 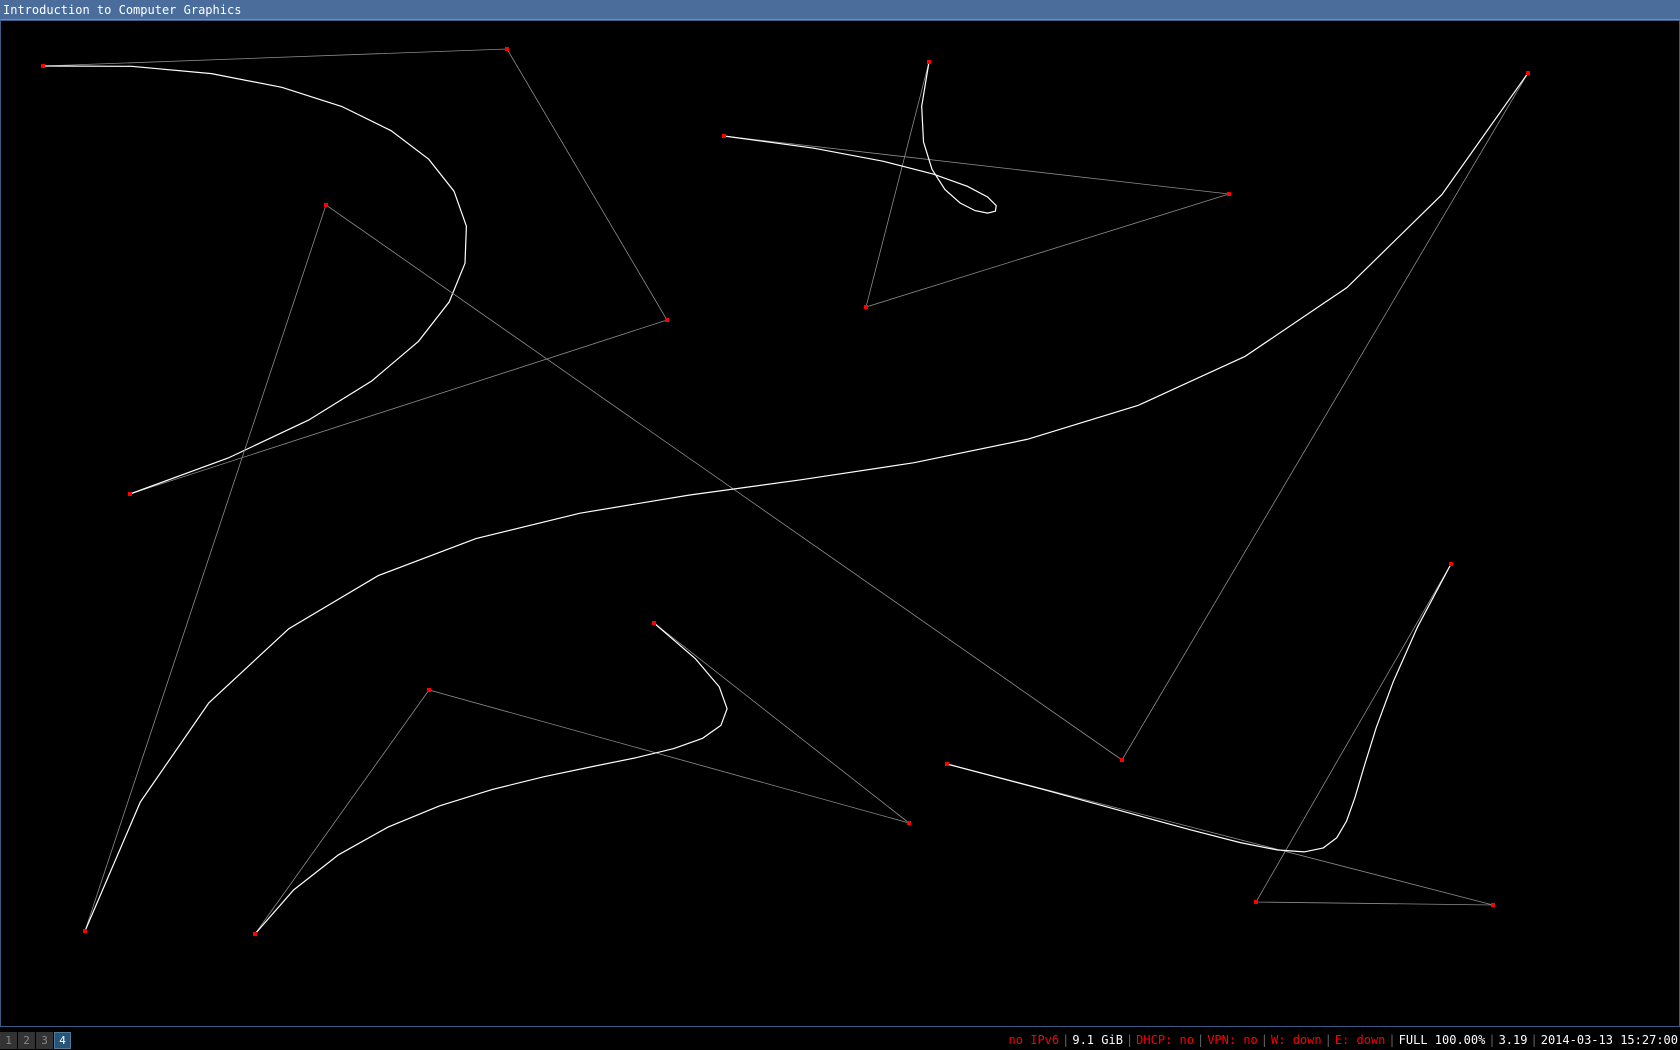 I want to click on ethernet-status: E: down, so click(x=1360, y=1040).